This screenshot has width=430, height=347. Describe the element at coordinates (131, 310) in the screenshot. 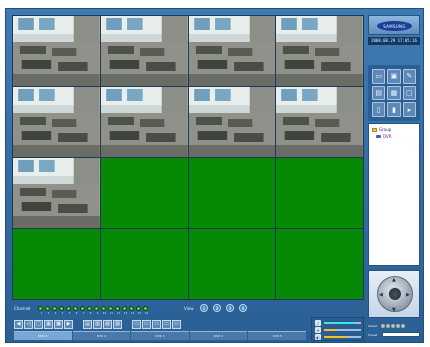

I see `channel-button: 14` at that location.